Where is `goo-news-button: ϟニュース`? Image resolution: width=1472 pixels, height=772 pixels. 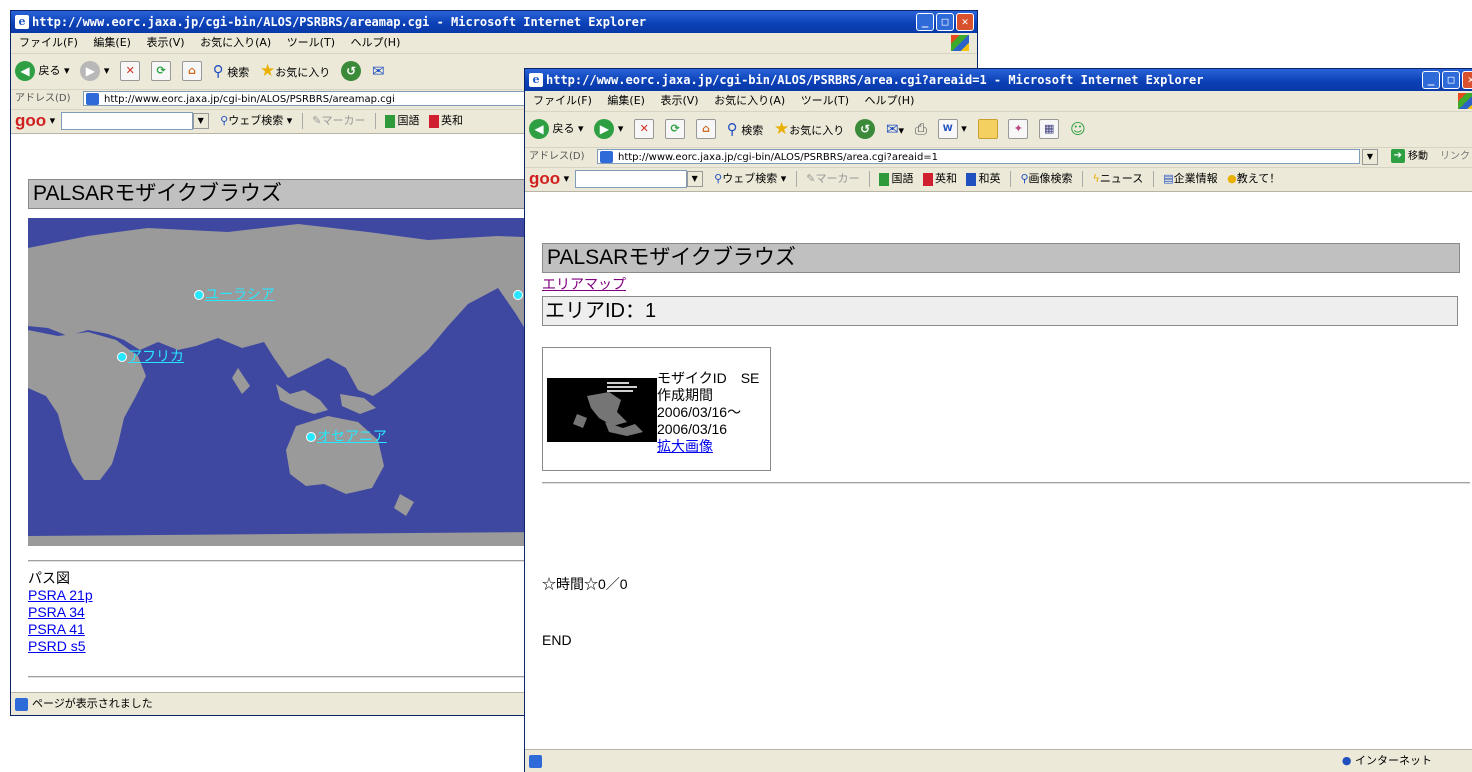
goo-news-button: ϟニュース is located at coordinates (1118, 178).